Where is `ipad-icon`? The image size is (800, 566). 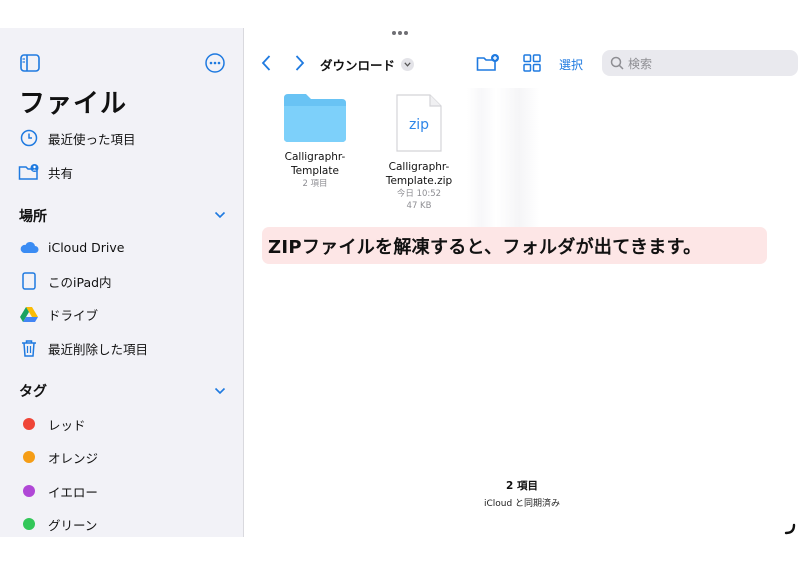
ipad-icon is located at coordinates (29, 281).